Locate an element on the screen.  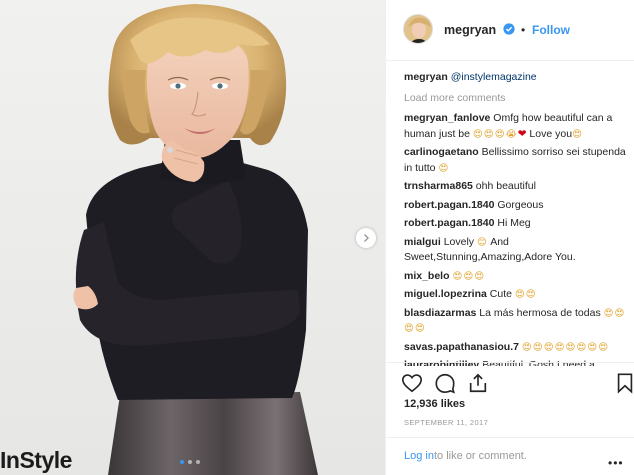
comment-username: carlinogaetano is located at coordinates (441, 152).